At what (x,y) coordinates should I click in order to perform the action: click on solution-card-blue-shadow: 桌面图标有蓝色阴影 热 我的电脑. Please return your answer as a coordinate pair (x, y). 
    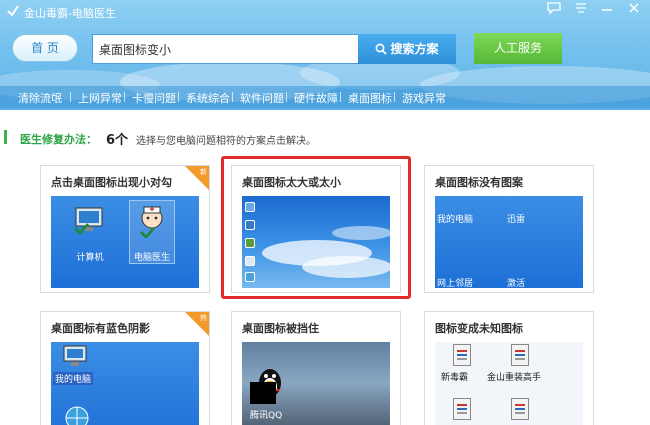
    Looking at the image, I should click on (125, 368).